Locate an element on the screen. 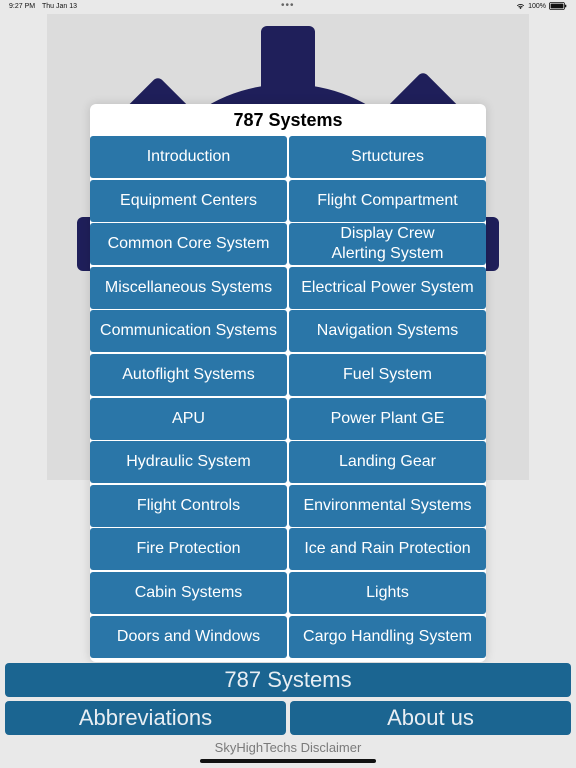 The height and width of the screenshot is (768, 576). status-right: 100% is located at coordinates (541, 6).